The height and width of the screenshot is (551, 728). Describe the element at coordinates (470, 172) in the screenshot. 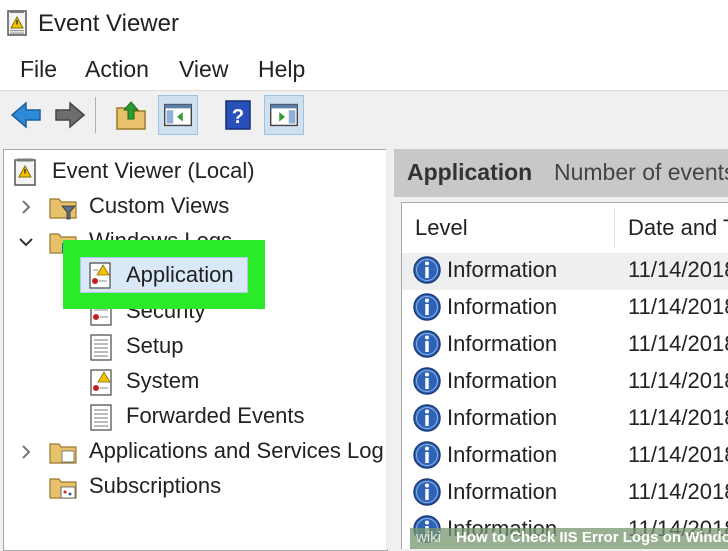

I see `pane-title: Application` at that location.